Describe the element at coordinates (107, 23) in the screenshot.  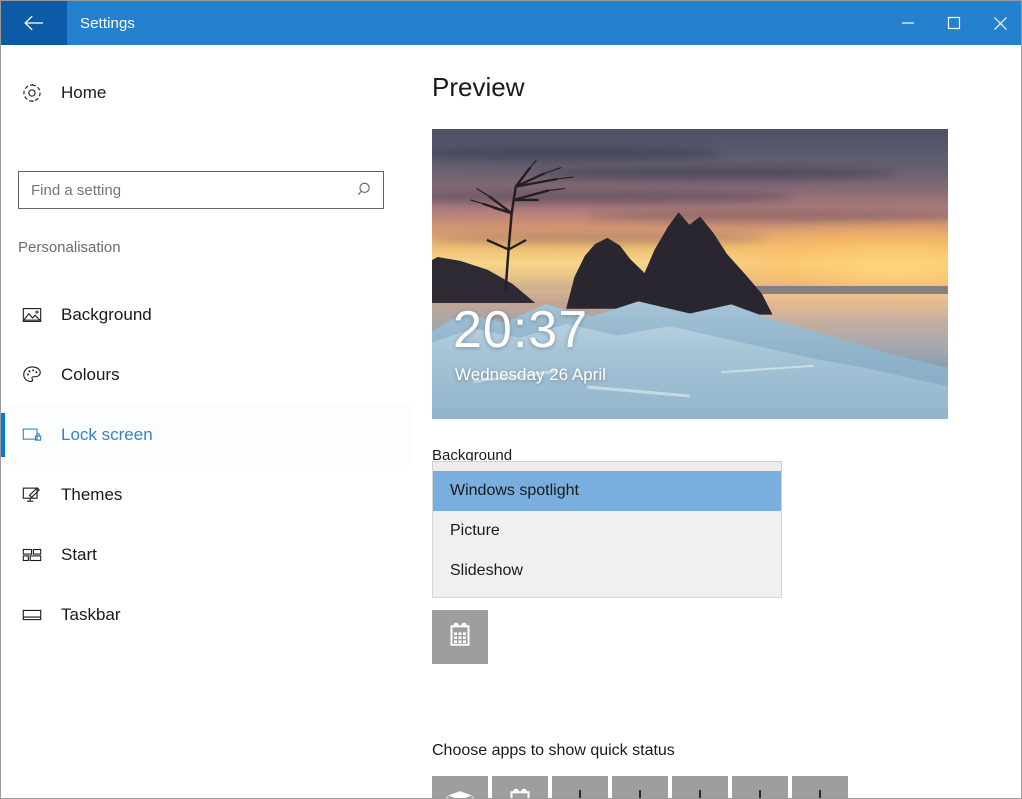
I see `window-title: Settings` at that location.